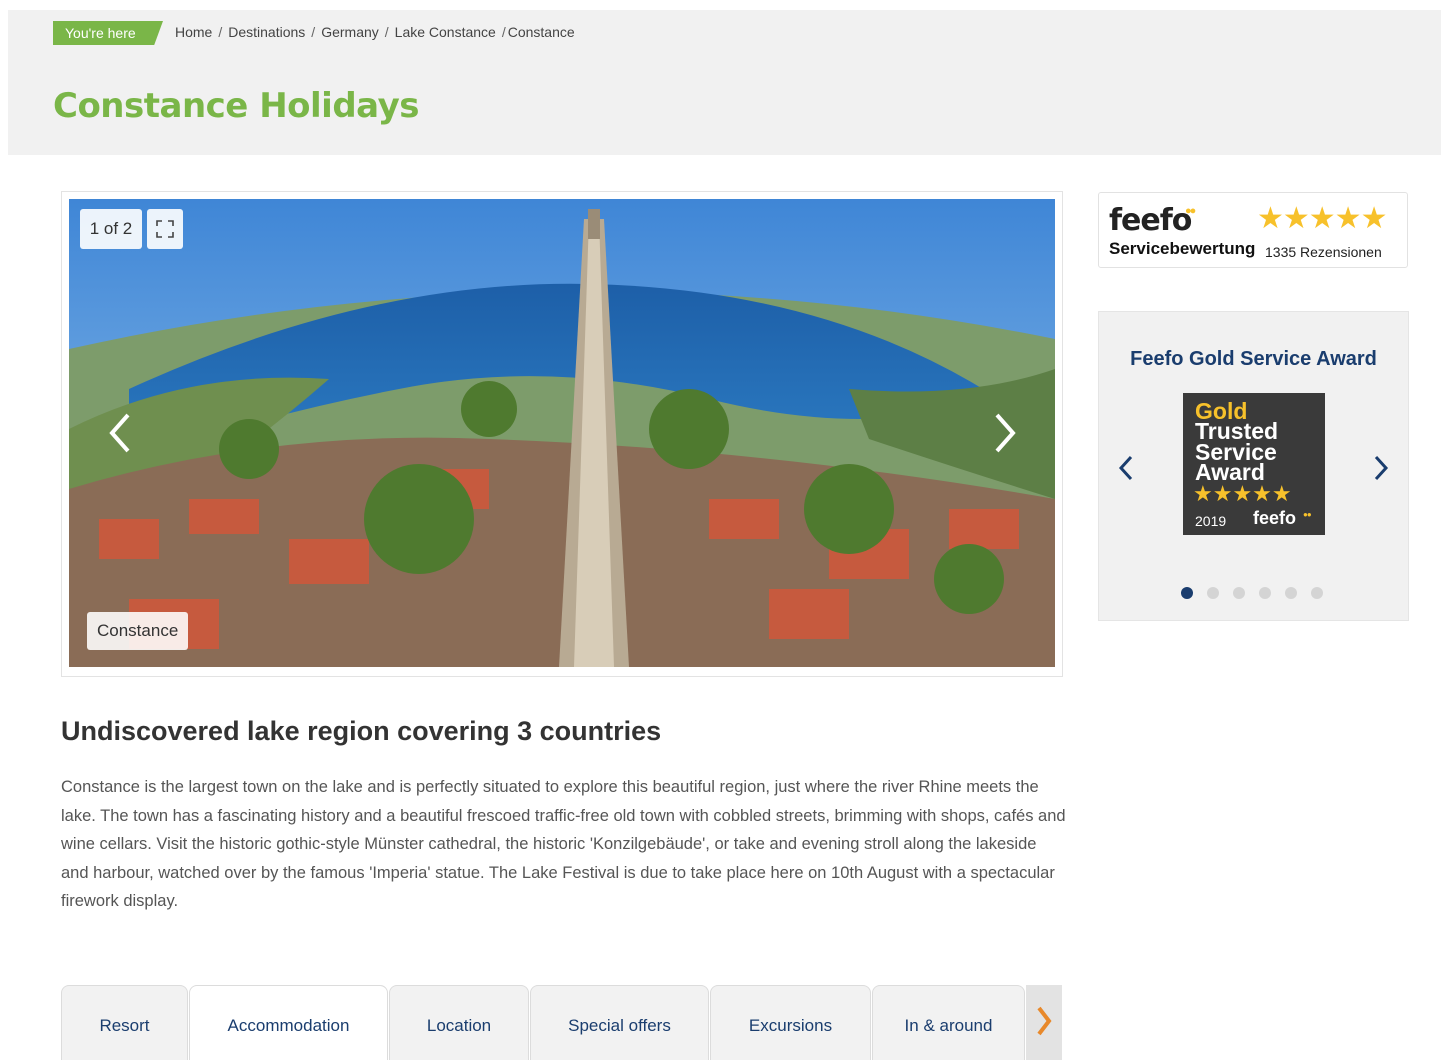 The width and height of the screenshot is (1445, 1060). Describe the element at coordinates (1242, 493) in the screenshot. I see `badge-stars: ★★★★★` at that location.